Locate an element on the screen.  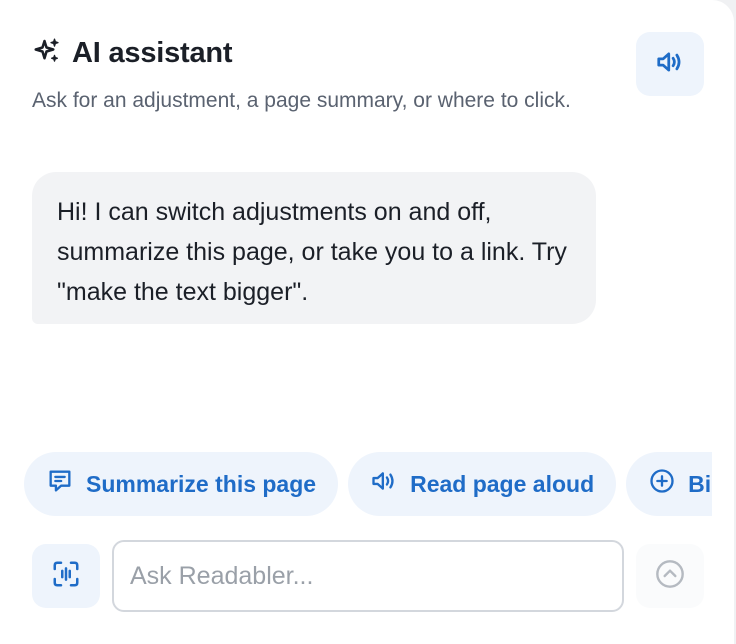
message-input-wrapper is located at coordinates (368, 576).